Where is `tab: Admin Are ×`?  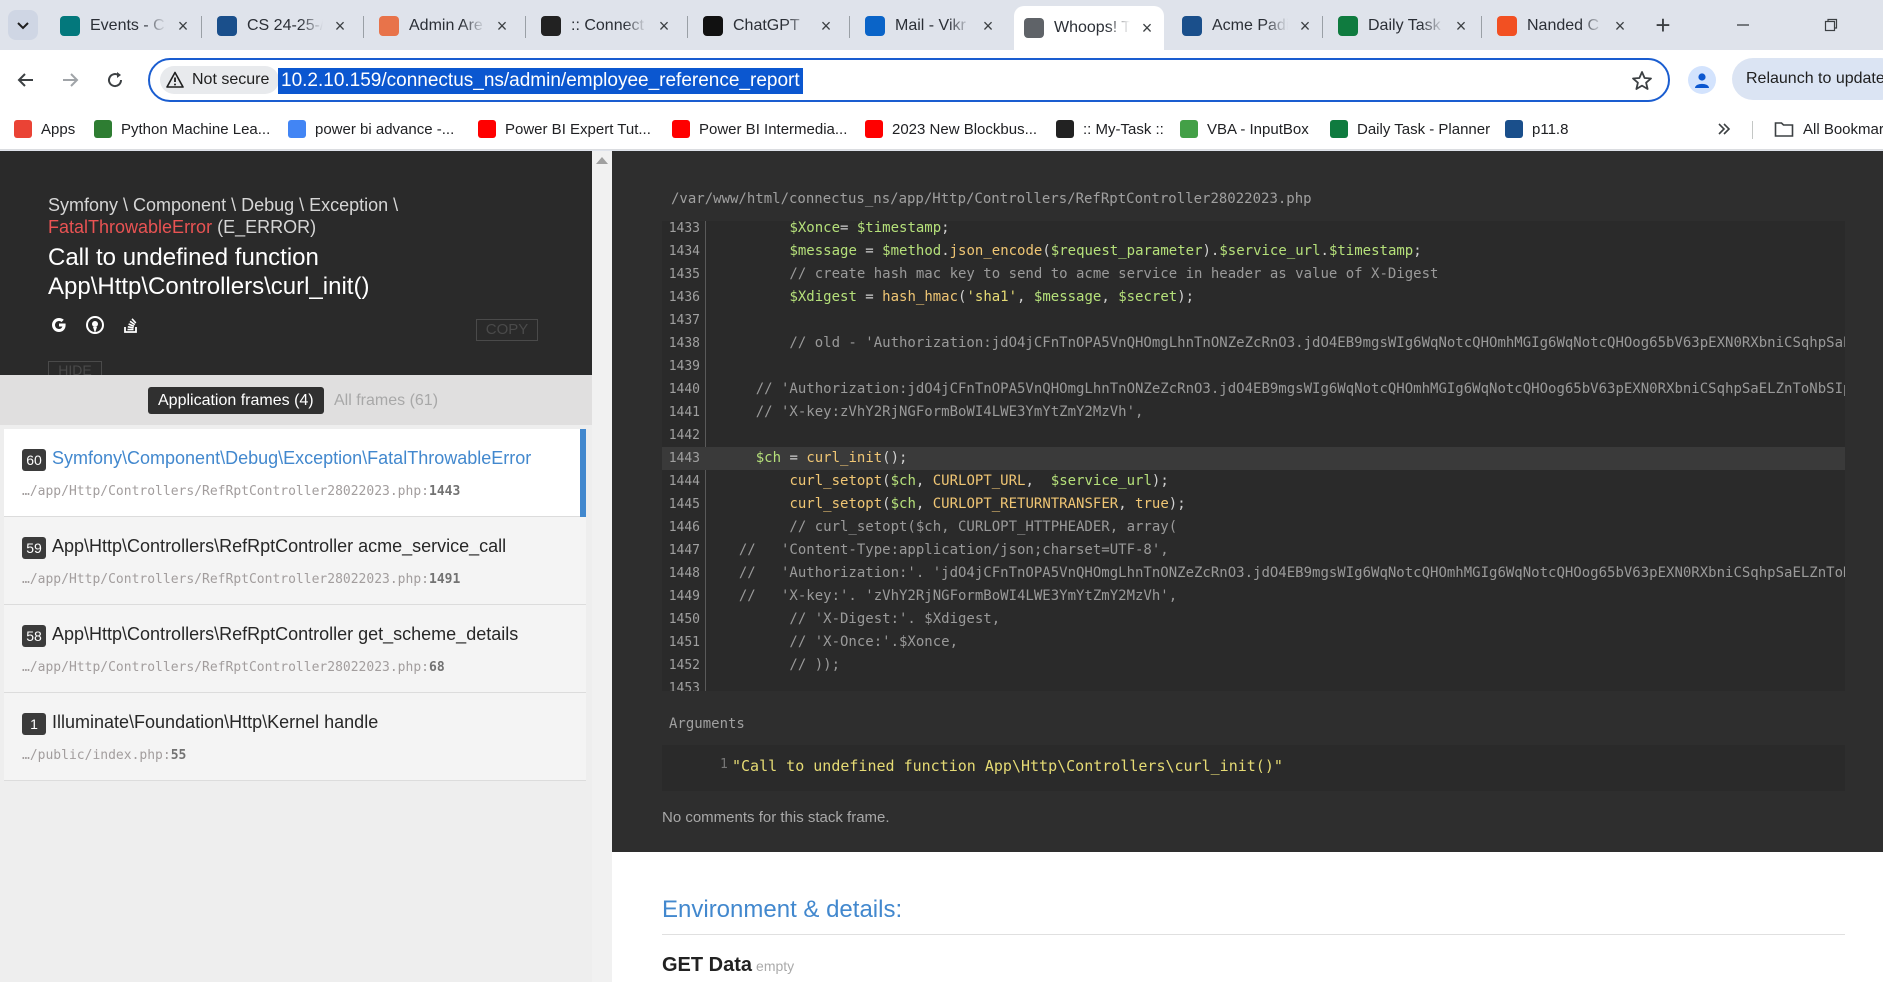 tab: Admin Are × is located at coordinates (444, 26).